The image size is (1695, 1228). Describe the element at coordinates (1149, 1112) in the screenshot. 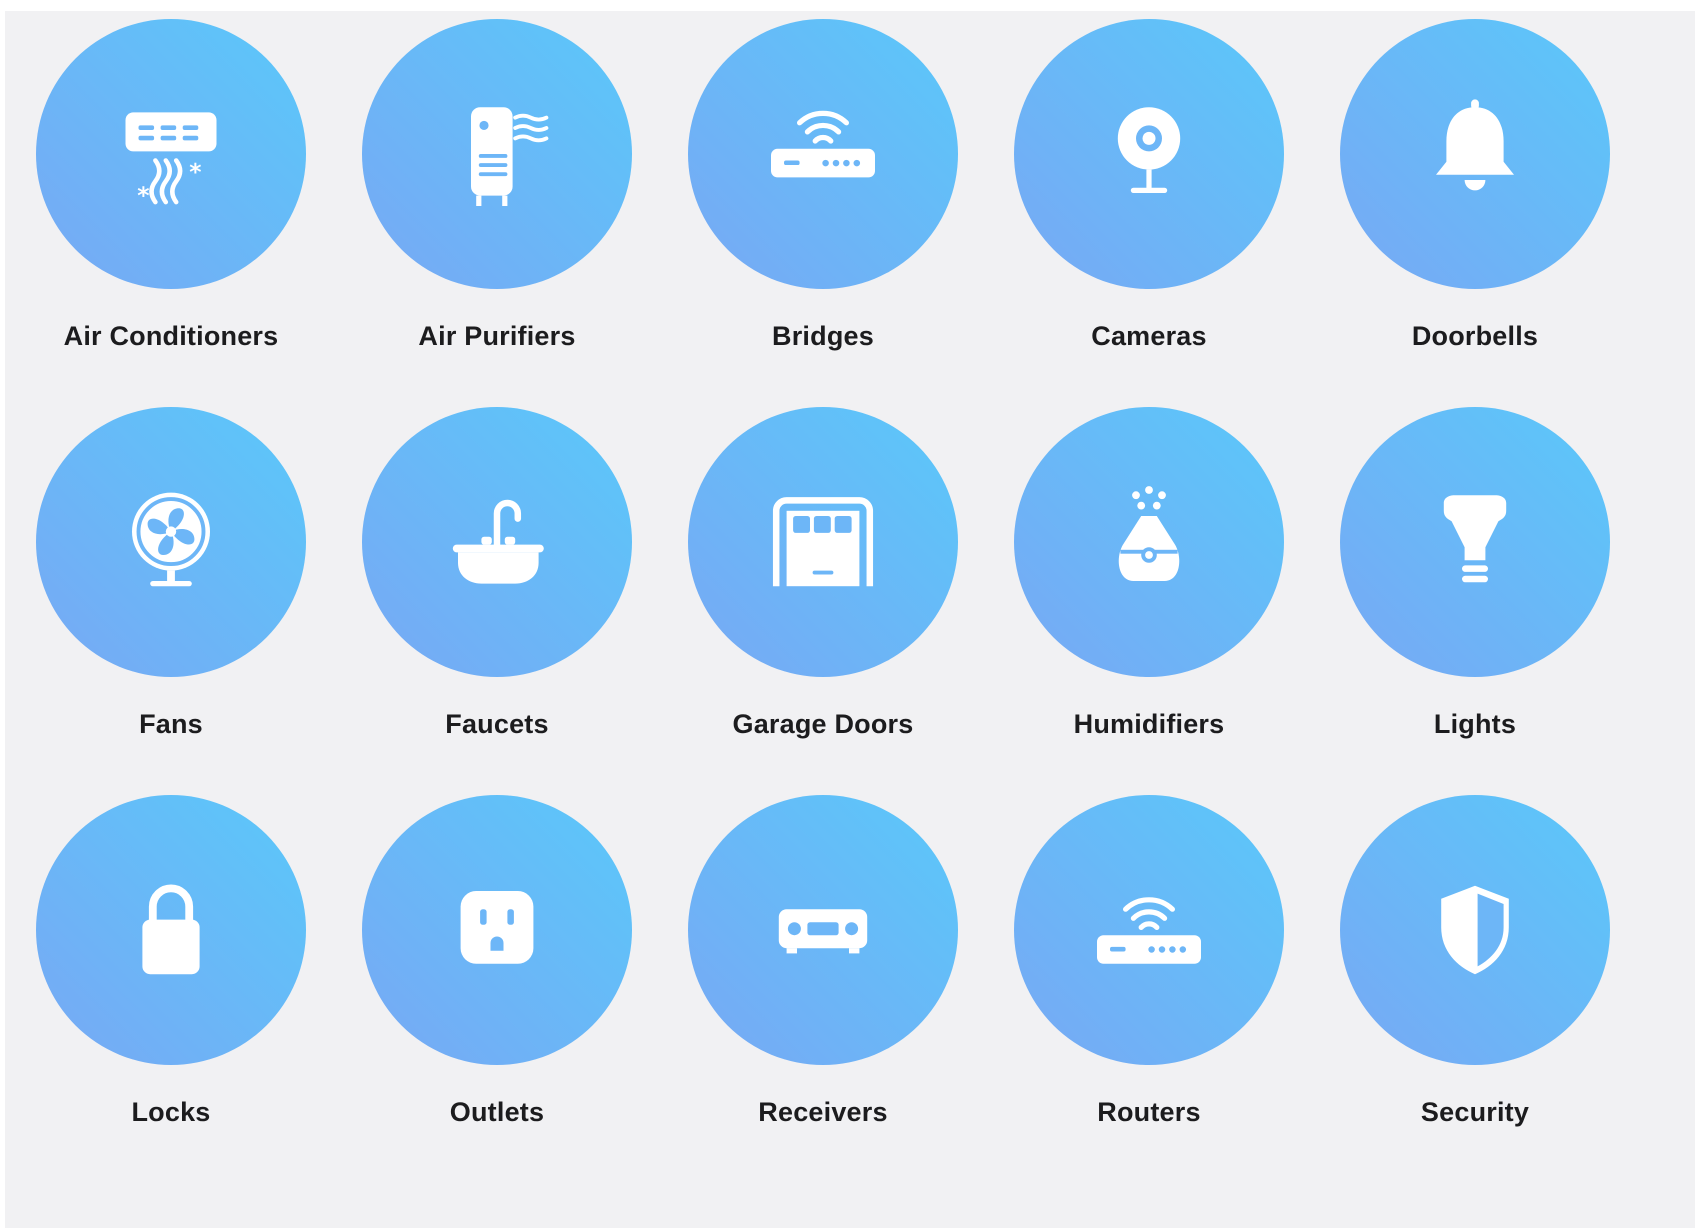

I see `category-label: Routers` at that location.